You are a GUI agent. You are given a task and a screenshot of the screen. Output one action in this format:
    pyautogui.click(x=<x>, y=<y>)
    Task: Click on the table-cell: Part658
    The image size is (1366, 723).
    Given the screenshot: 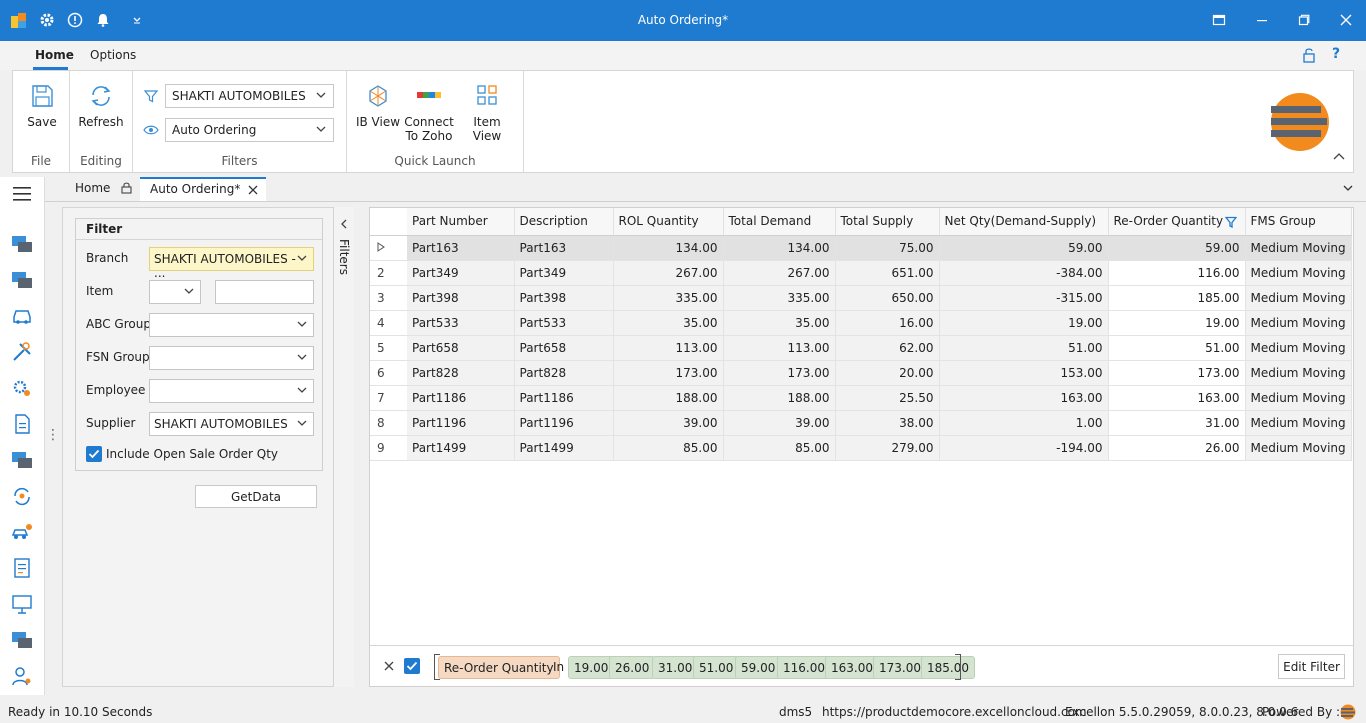 What is the action you would take?
    pyautogui.click(x=564, y=348)
    